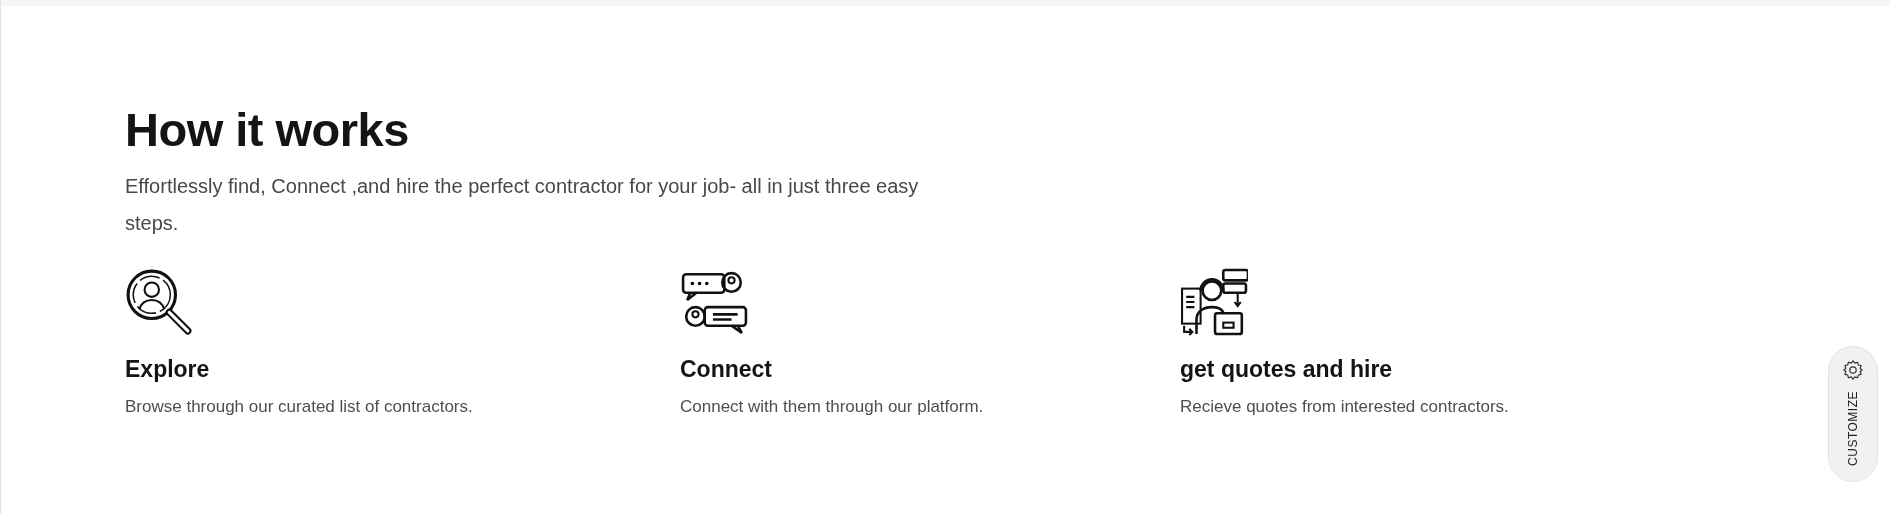 The height and width of the screenshot is (514, 1890). I want to click on step-title: Explore, so click(168, 370).